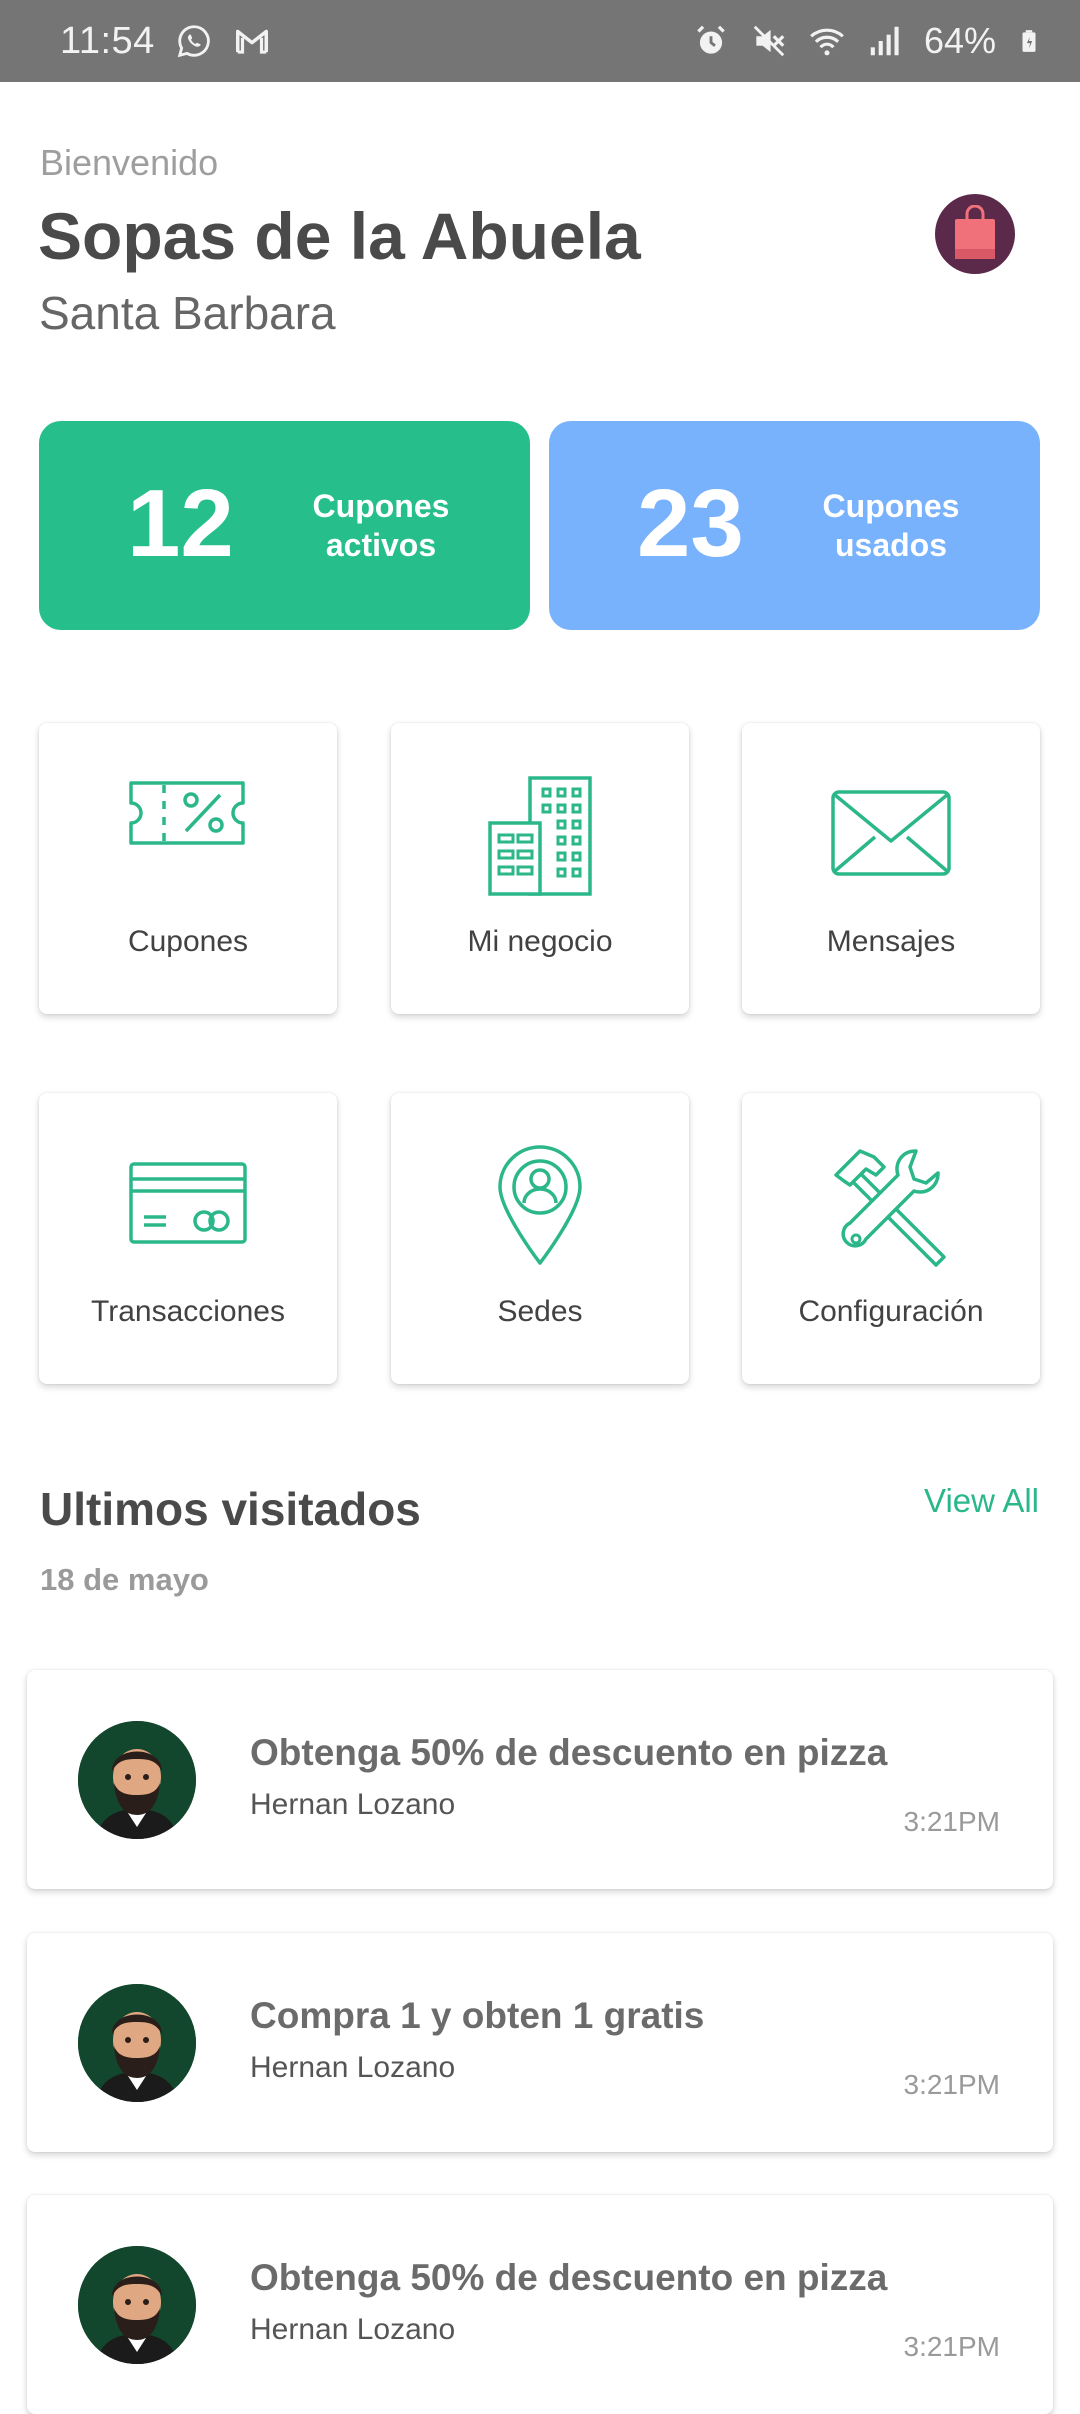  What do you see at coordinates (891, 505) in the screenshot?
I see `used-coupons-label-line1: Cupones` at bounding box center [891, 505].